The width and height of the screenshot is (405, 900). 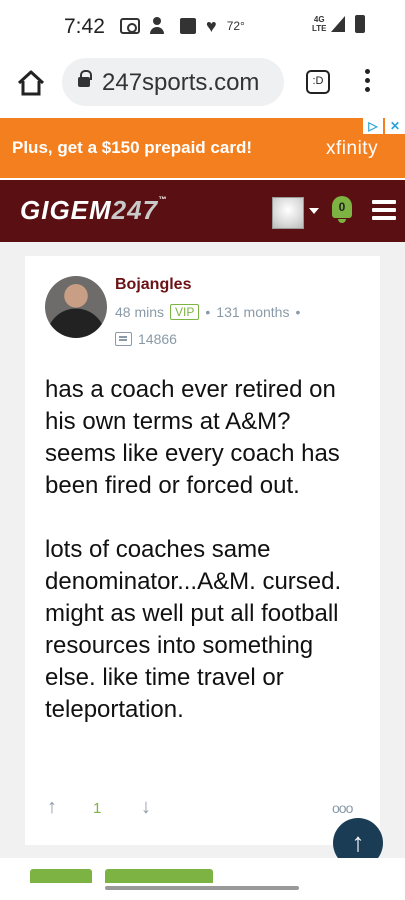 I want to click on status-icons: ♥ 72°, so click(x=182, y=26).